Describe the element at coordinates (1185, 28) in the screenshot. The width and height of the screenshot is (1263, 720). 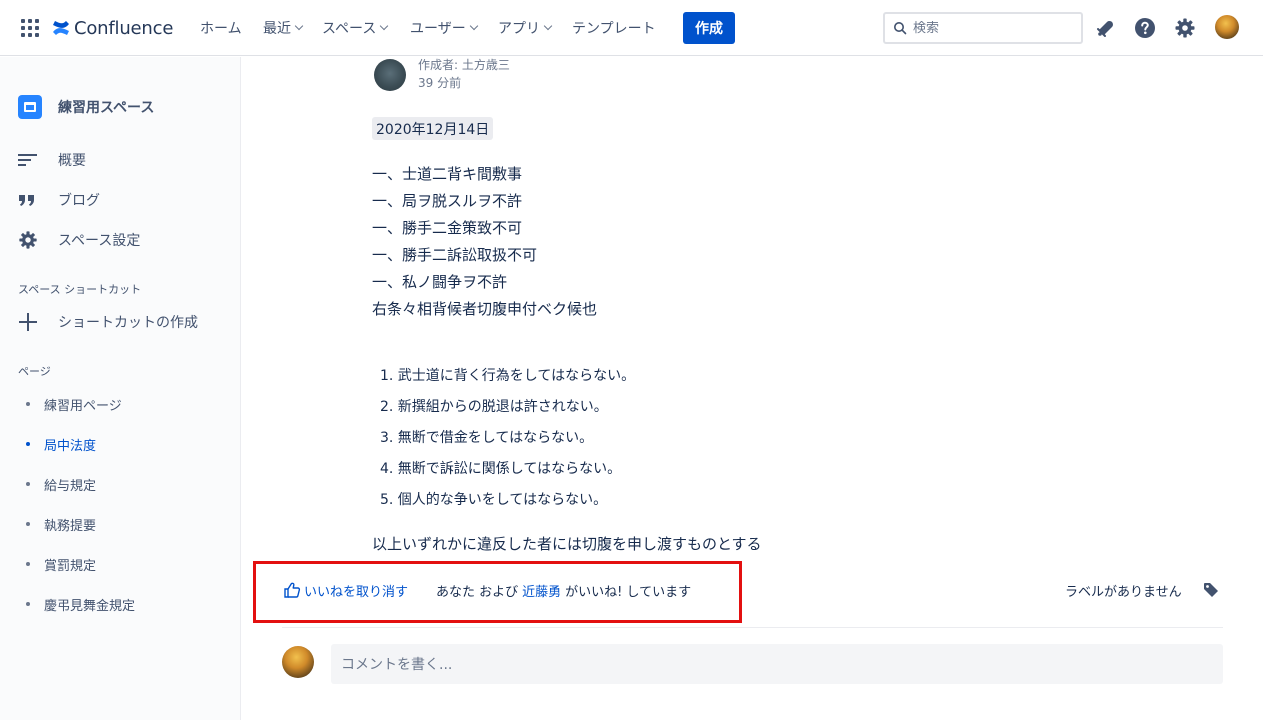
I see `settings-icon` at that location.